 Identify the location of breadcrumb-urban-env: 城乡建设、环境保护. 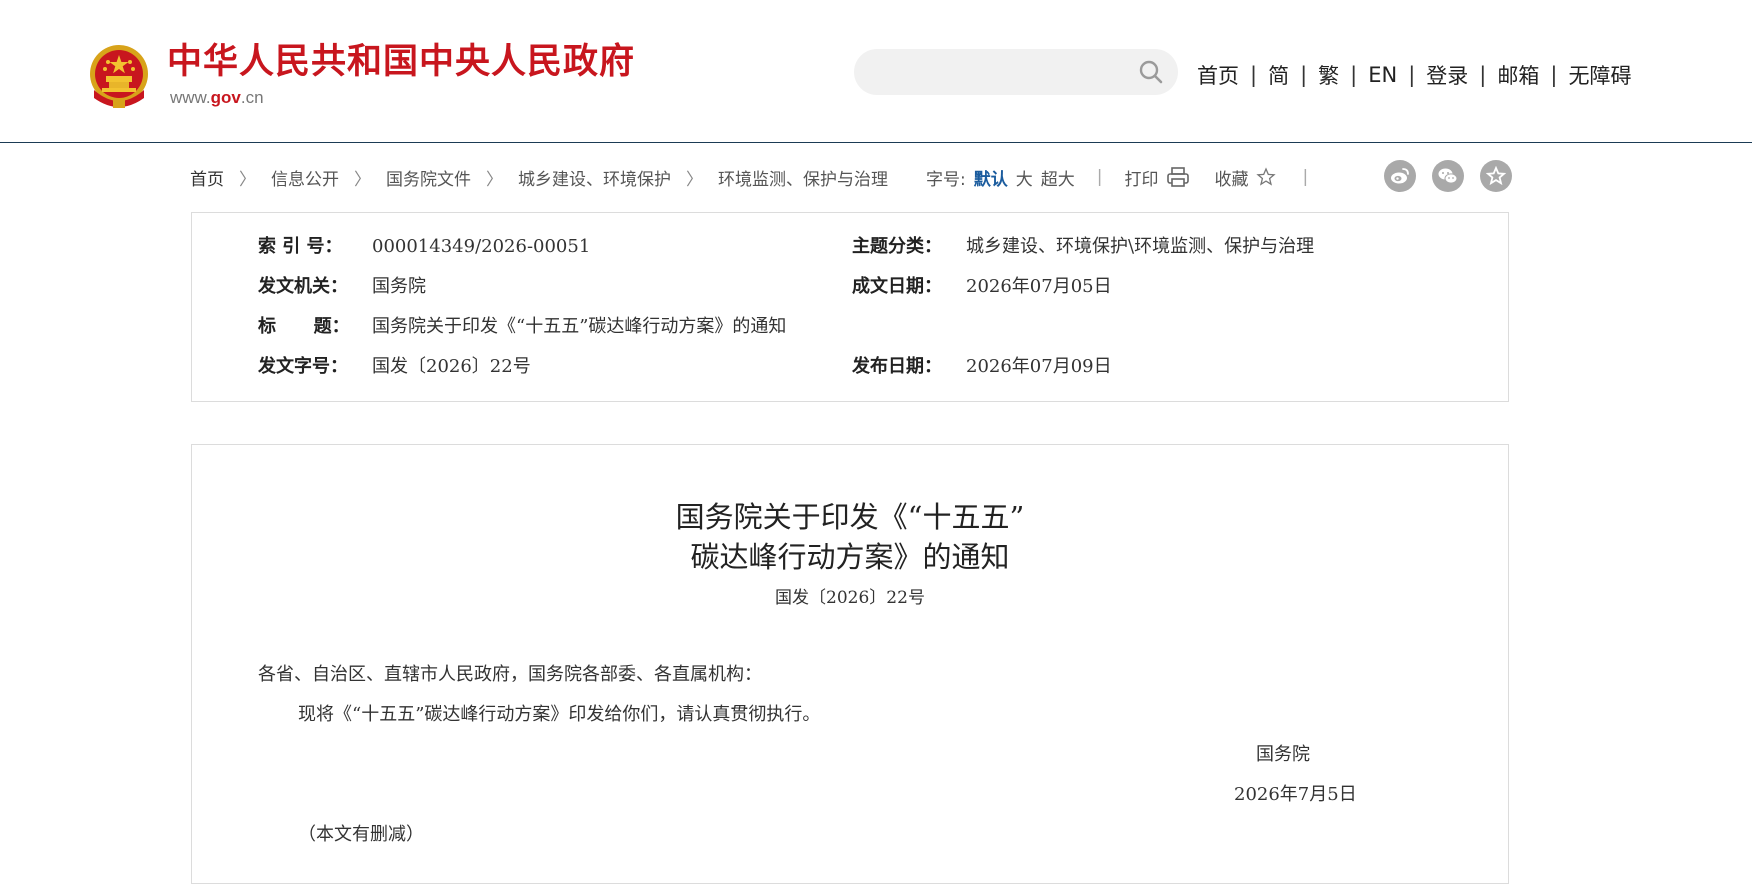
(594, 177).